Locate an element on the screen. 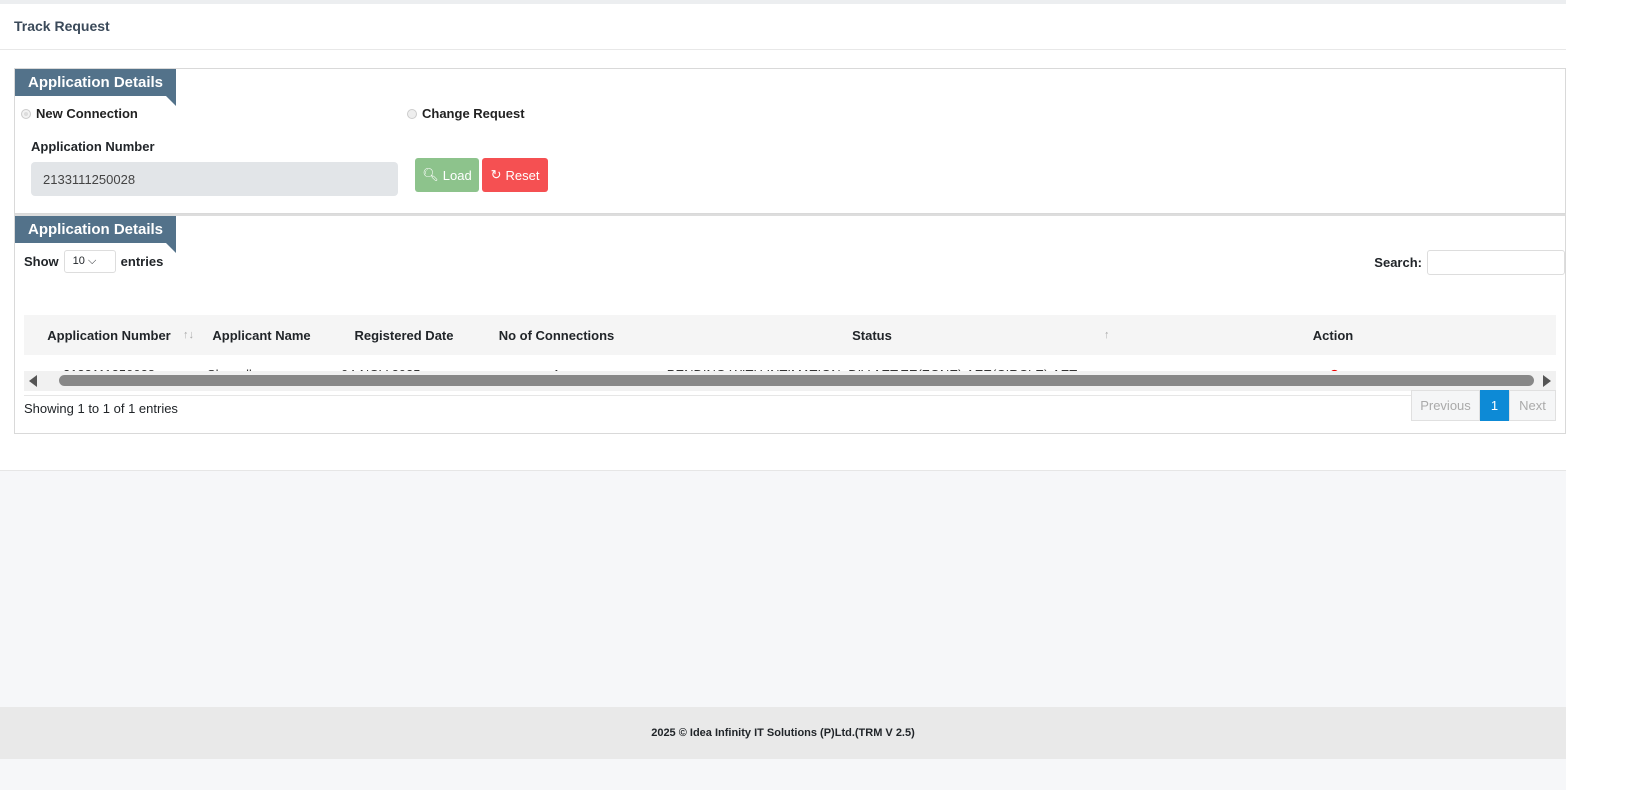 The height and width of the screenshot is (790, 1633). app-number-label: Application Number is located at coordinates (93, 146).